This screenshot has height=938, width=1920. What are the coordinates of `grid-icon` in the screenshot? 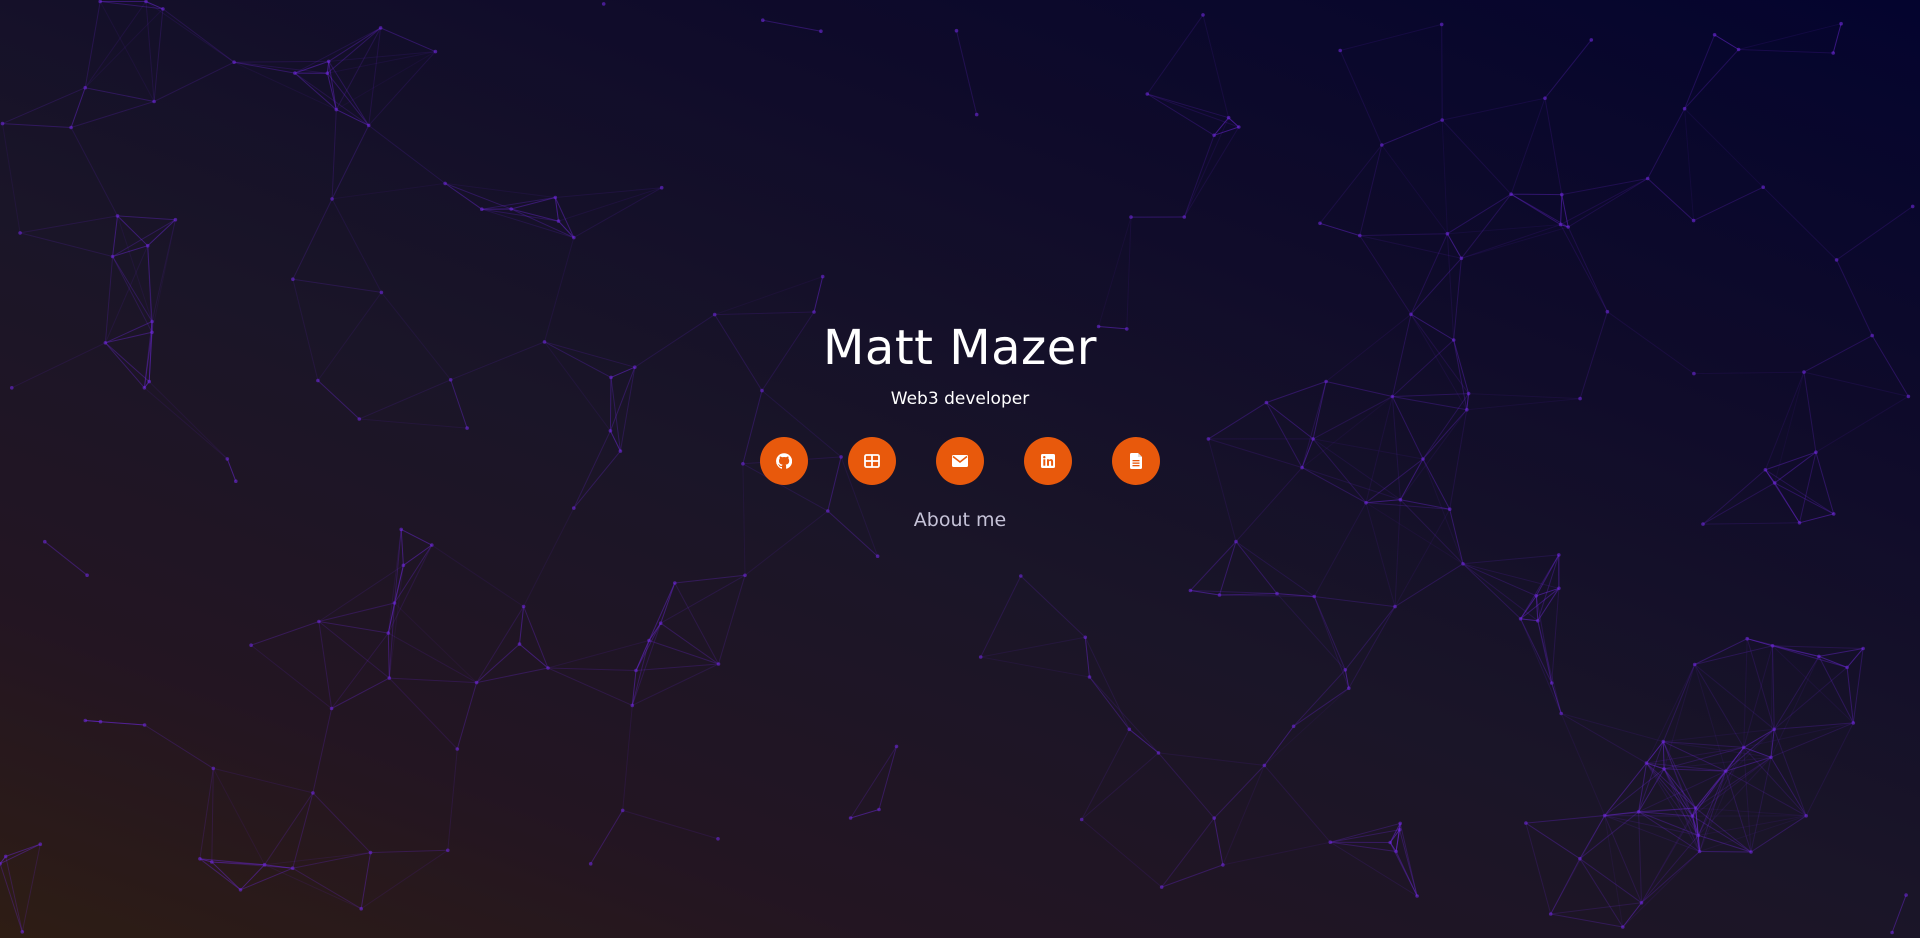 It's located at (872, 461).